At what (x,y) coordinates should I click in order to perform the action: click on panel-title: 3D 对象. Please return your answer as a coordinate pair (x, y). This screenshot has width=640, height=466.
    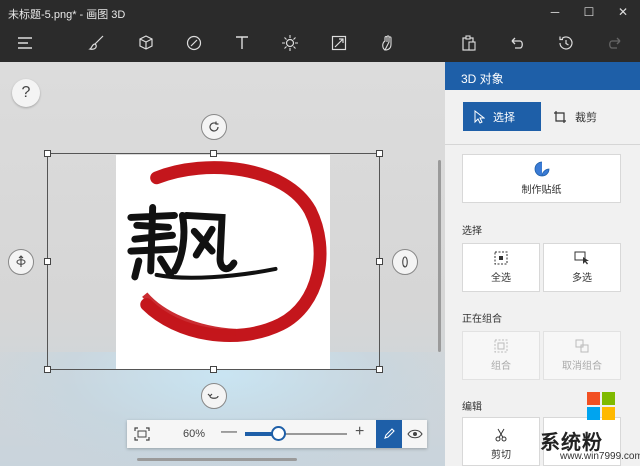
    Looking at the image, I should click on (542, 76).